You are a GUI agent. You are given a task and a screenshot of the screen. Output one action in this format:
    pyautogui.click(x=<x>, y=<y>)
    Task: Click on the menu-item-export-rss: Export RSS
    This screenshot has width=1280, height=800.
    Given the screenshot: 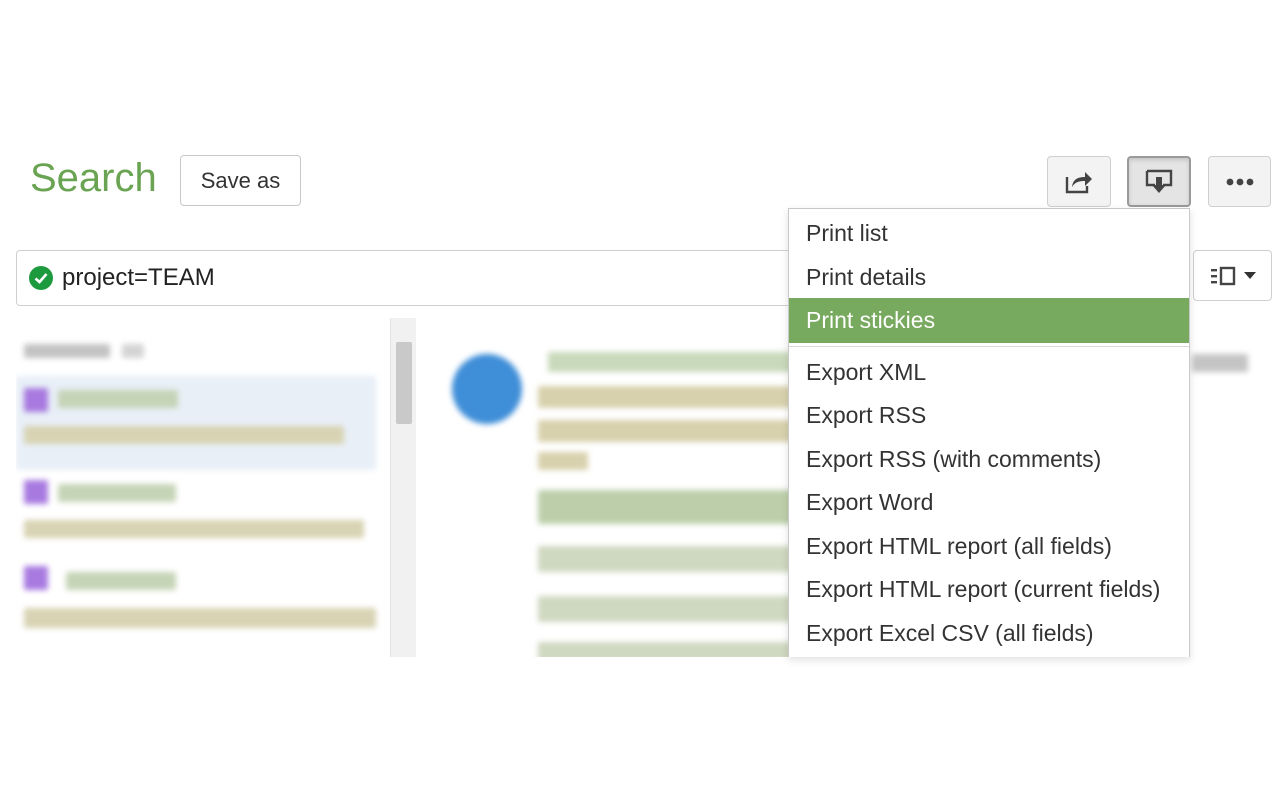 What is the action you would take?
    pyautogui.click(x=989, y=415)
    